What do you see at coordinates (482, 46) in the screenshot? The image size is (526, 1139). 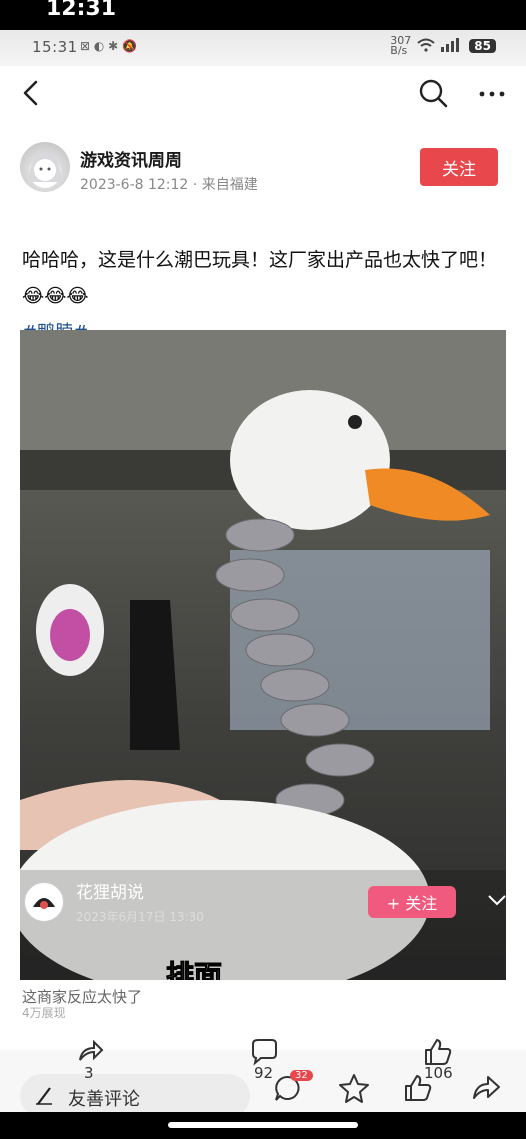 I see `battery-level: 85` at bounding box center [482, 46].